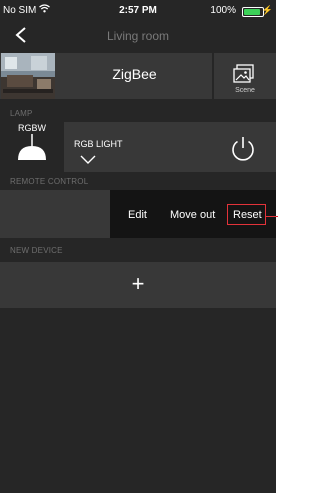  I want to click on callout-line, so click(272, 216).